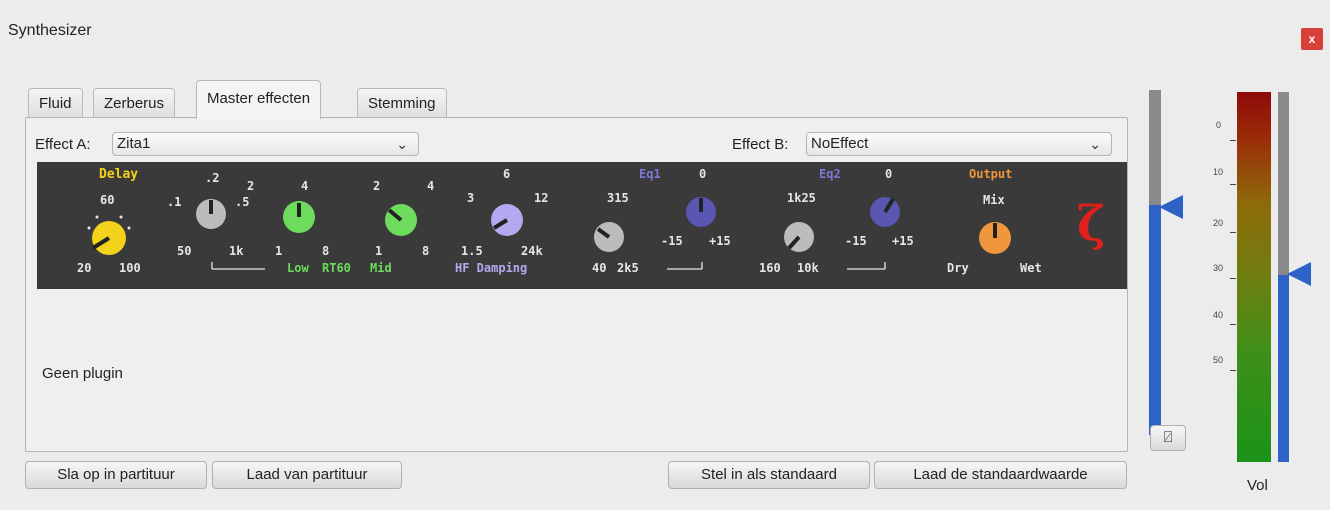  What do you see at coordinates (470, 198) in the screenshot?
I see `hf-left-top-label: 3` at bounding box center [470, 198].